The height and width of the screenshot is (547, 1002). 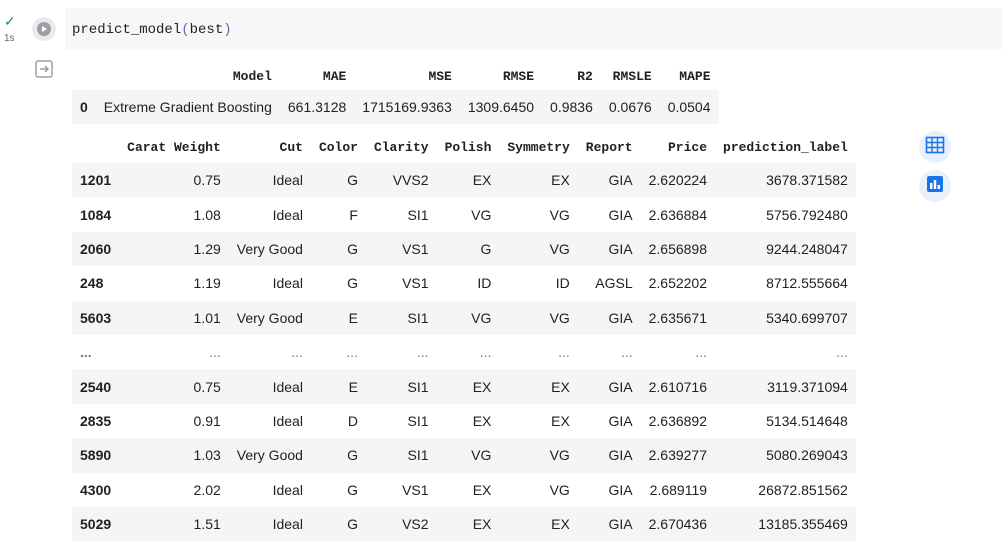 What do you see at coordinates (401, 180) in the screenshot?
I see `table-cell: VVS2` at bounding box center [401, 180].